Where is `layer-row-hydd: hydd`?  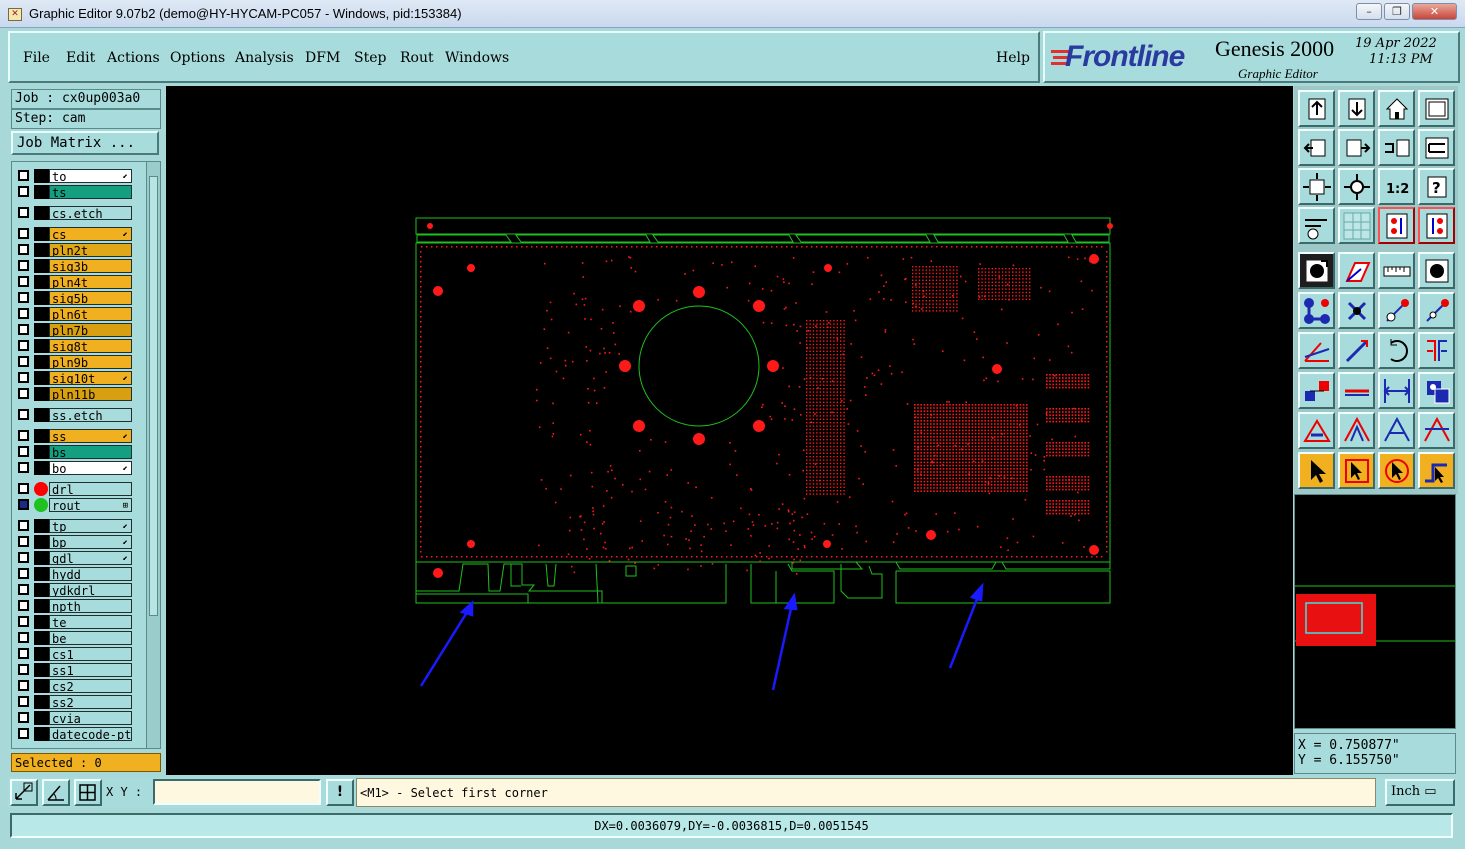
layer-row-hydd: hydd is located at coordinates (73, 574).